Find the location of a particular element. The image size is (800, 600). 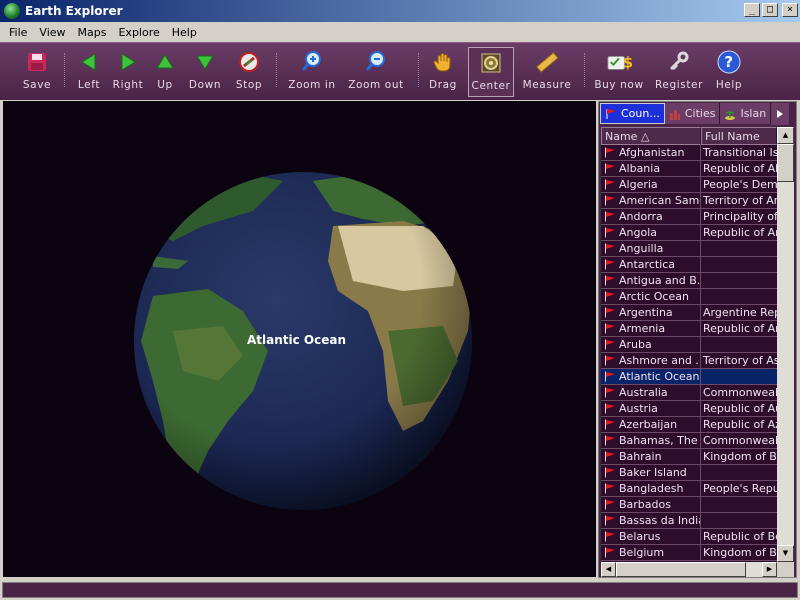

country-fullname-cell: Republic of Ang is located at coordinates (740, 232).